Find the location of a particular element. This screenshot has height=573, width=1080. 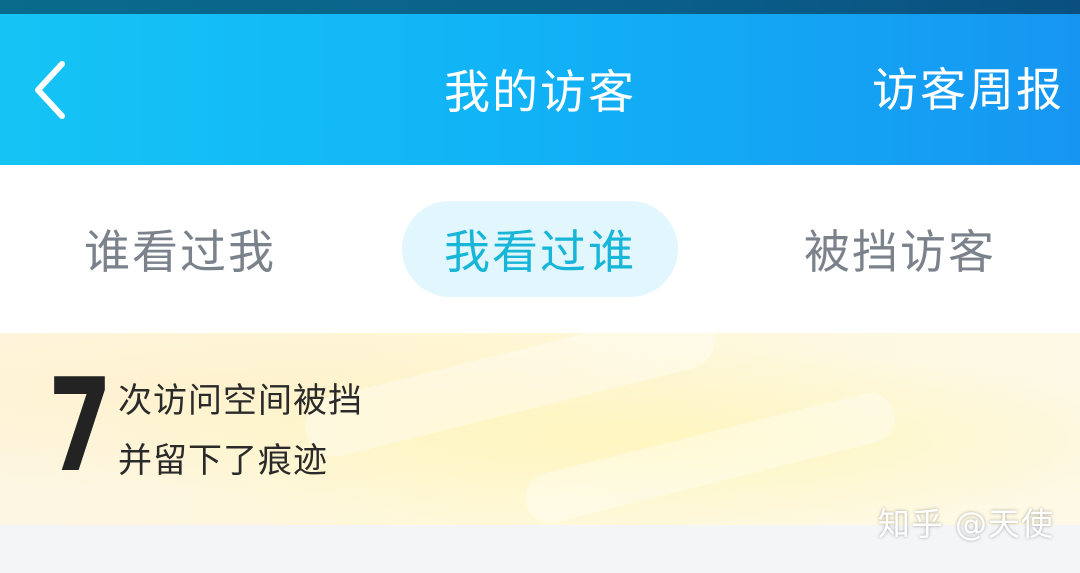

tab-blocked-visitors: 被挡访客 is located at coordinates (900, 249).